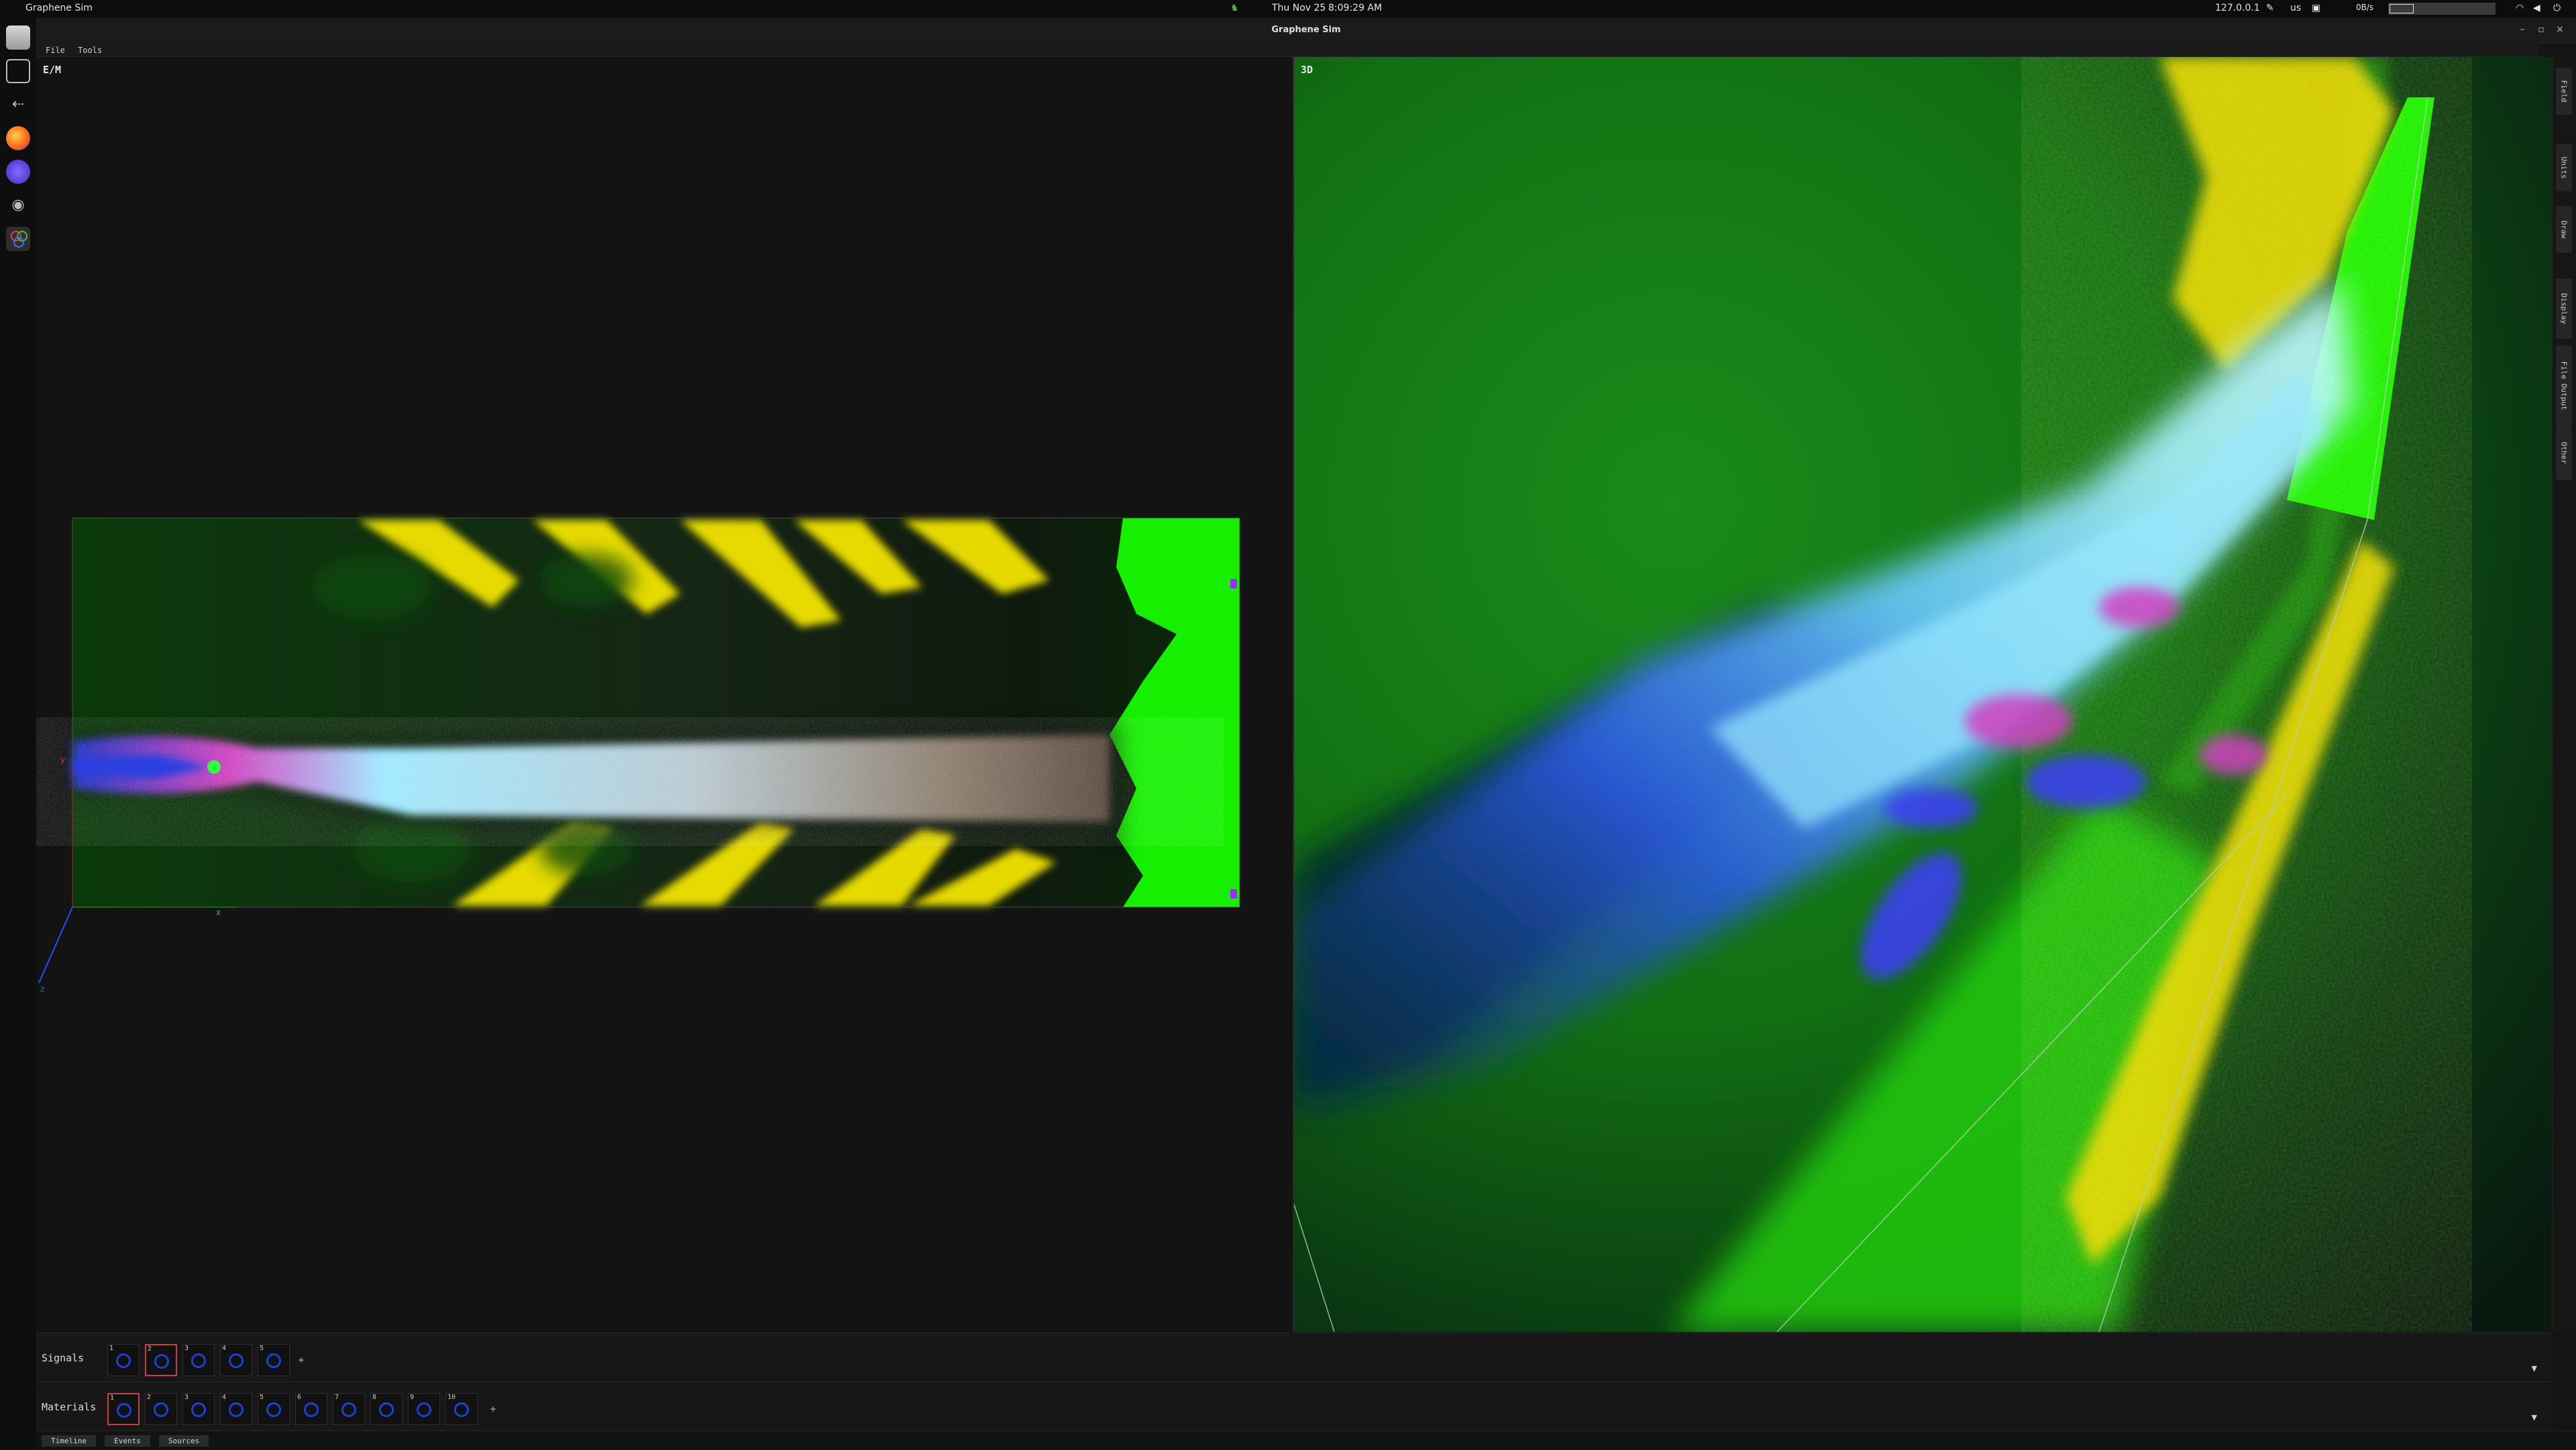 This screenshot has height=1450, width=2576. What do you see at coordinates (2557, 8) in the screenshot?
I see `power-icon: ⏻` at bounding box center [2557, 8].